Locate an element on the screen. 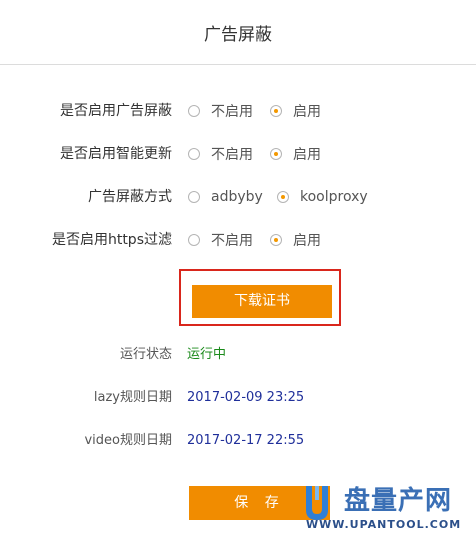 This screenshot has width=476, height=542. setting-label: 是否启用https过滤 is located at coordinates (111, 240).